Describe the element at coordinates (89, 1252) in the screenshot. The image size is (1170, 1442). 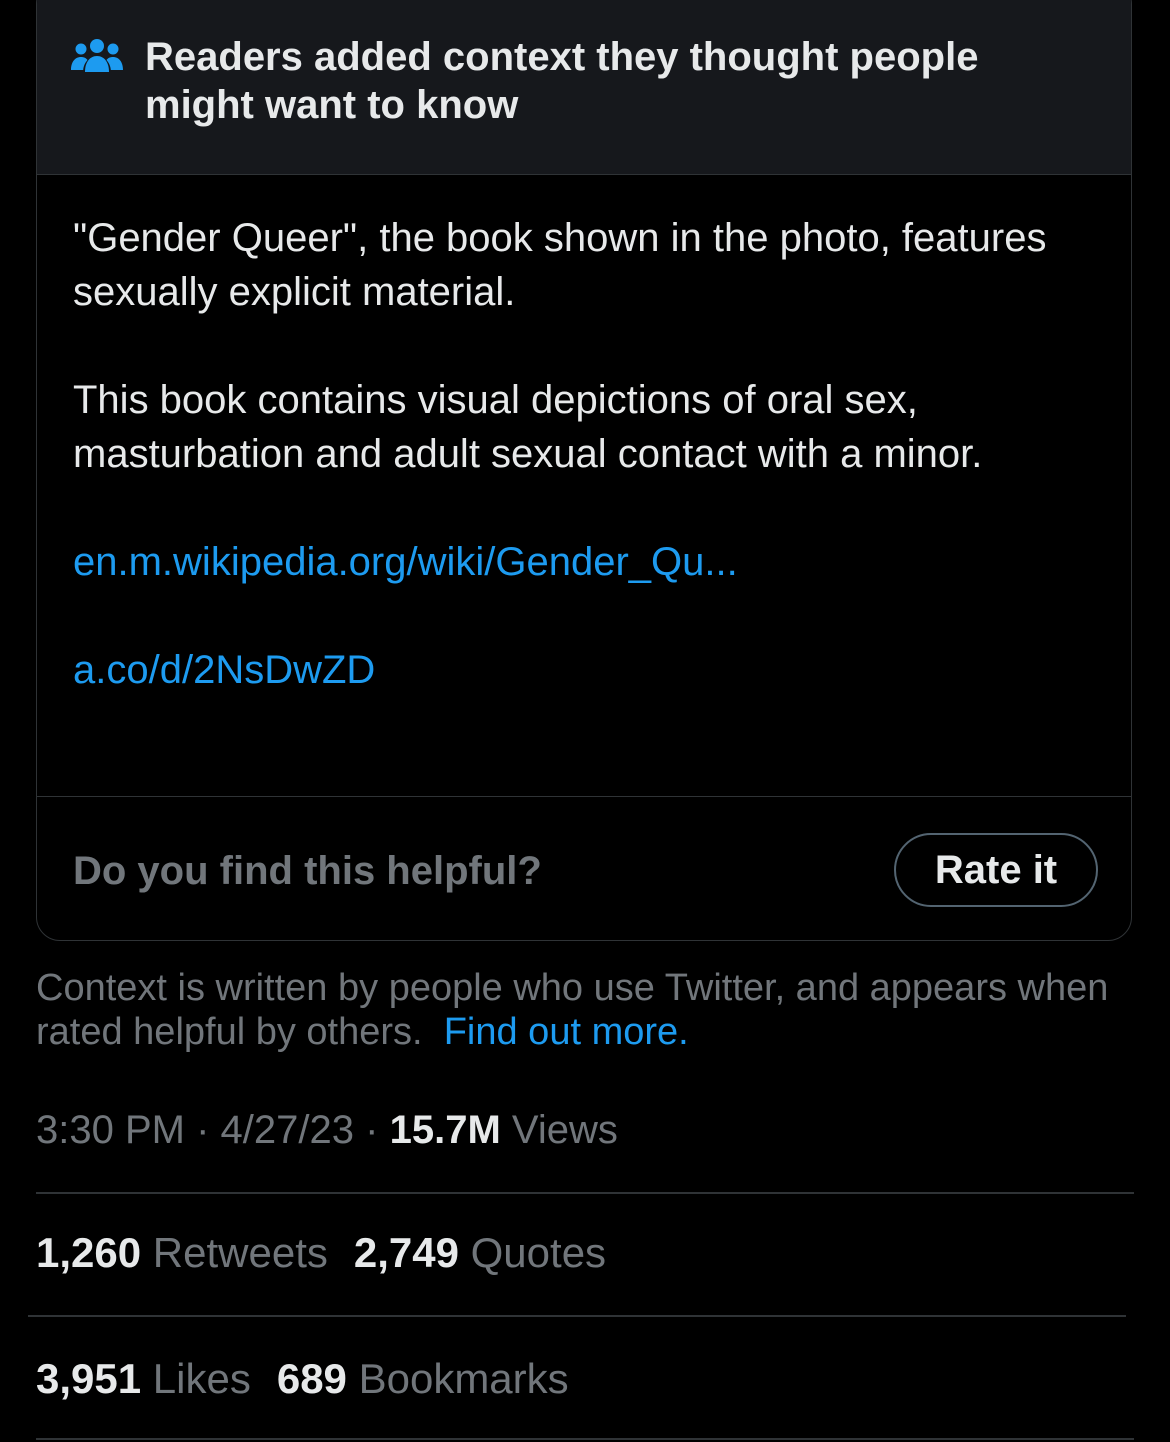
I see `retweets-count: 1,260` at that location.